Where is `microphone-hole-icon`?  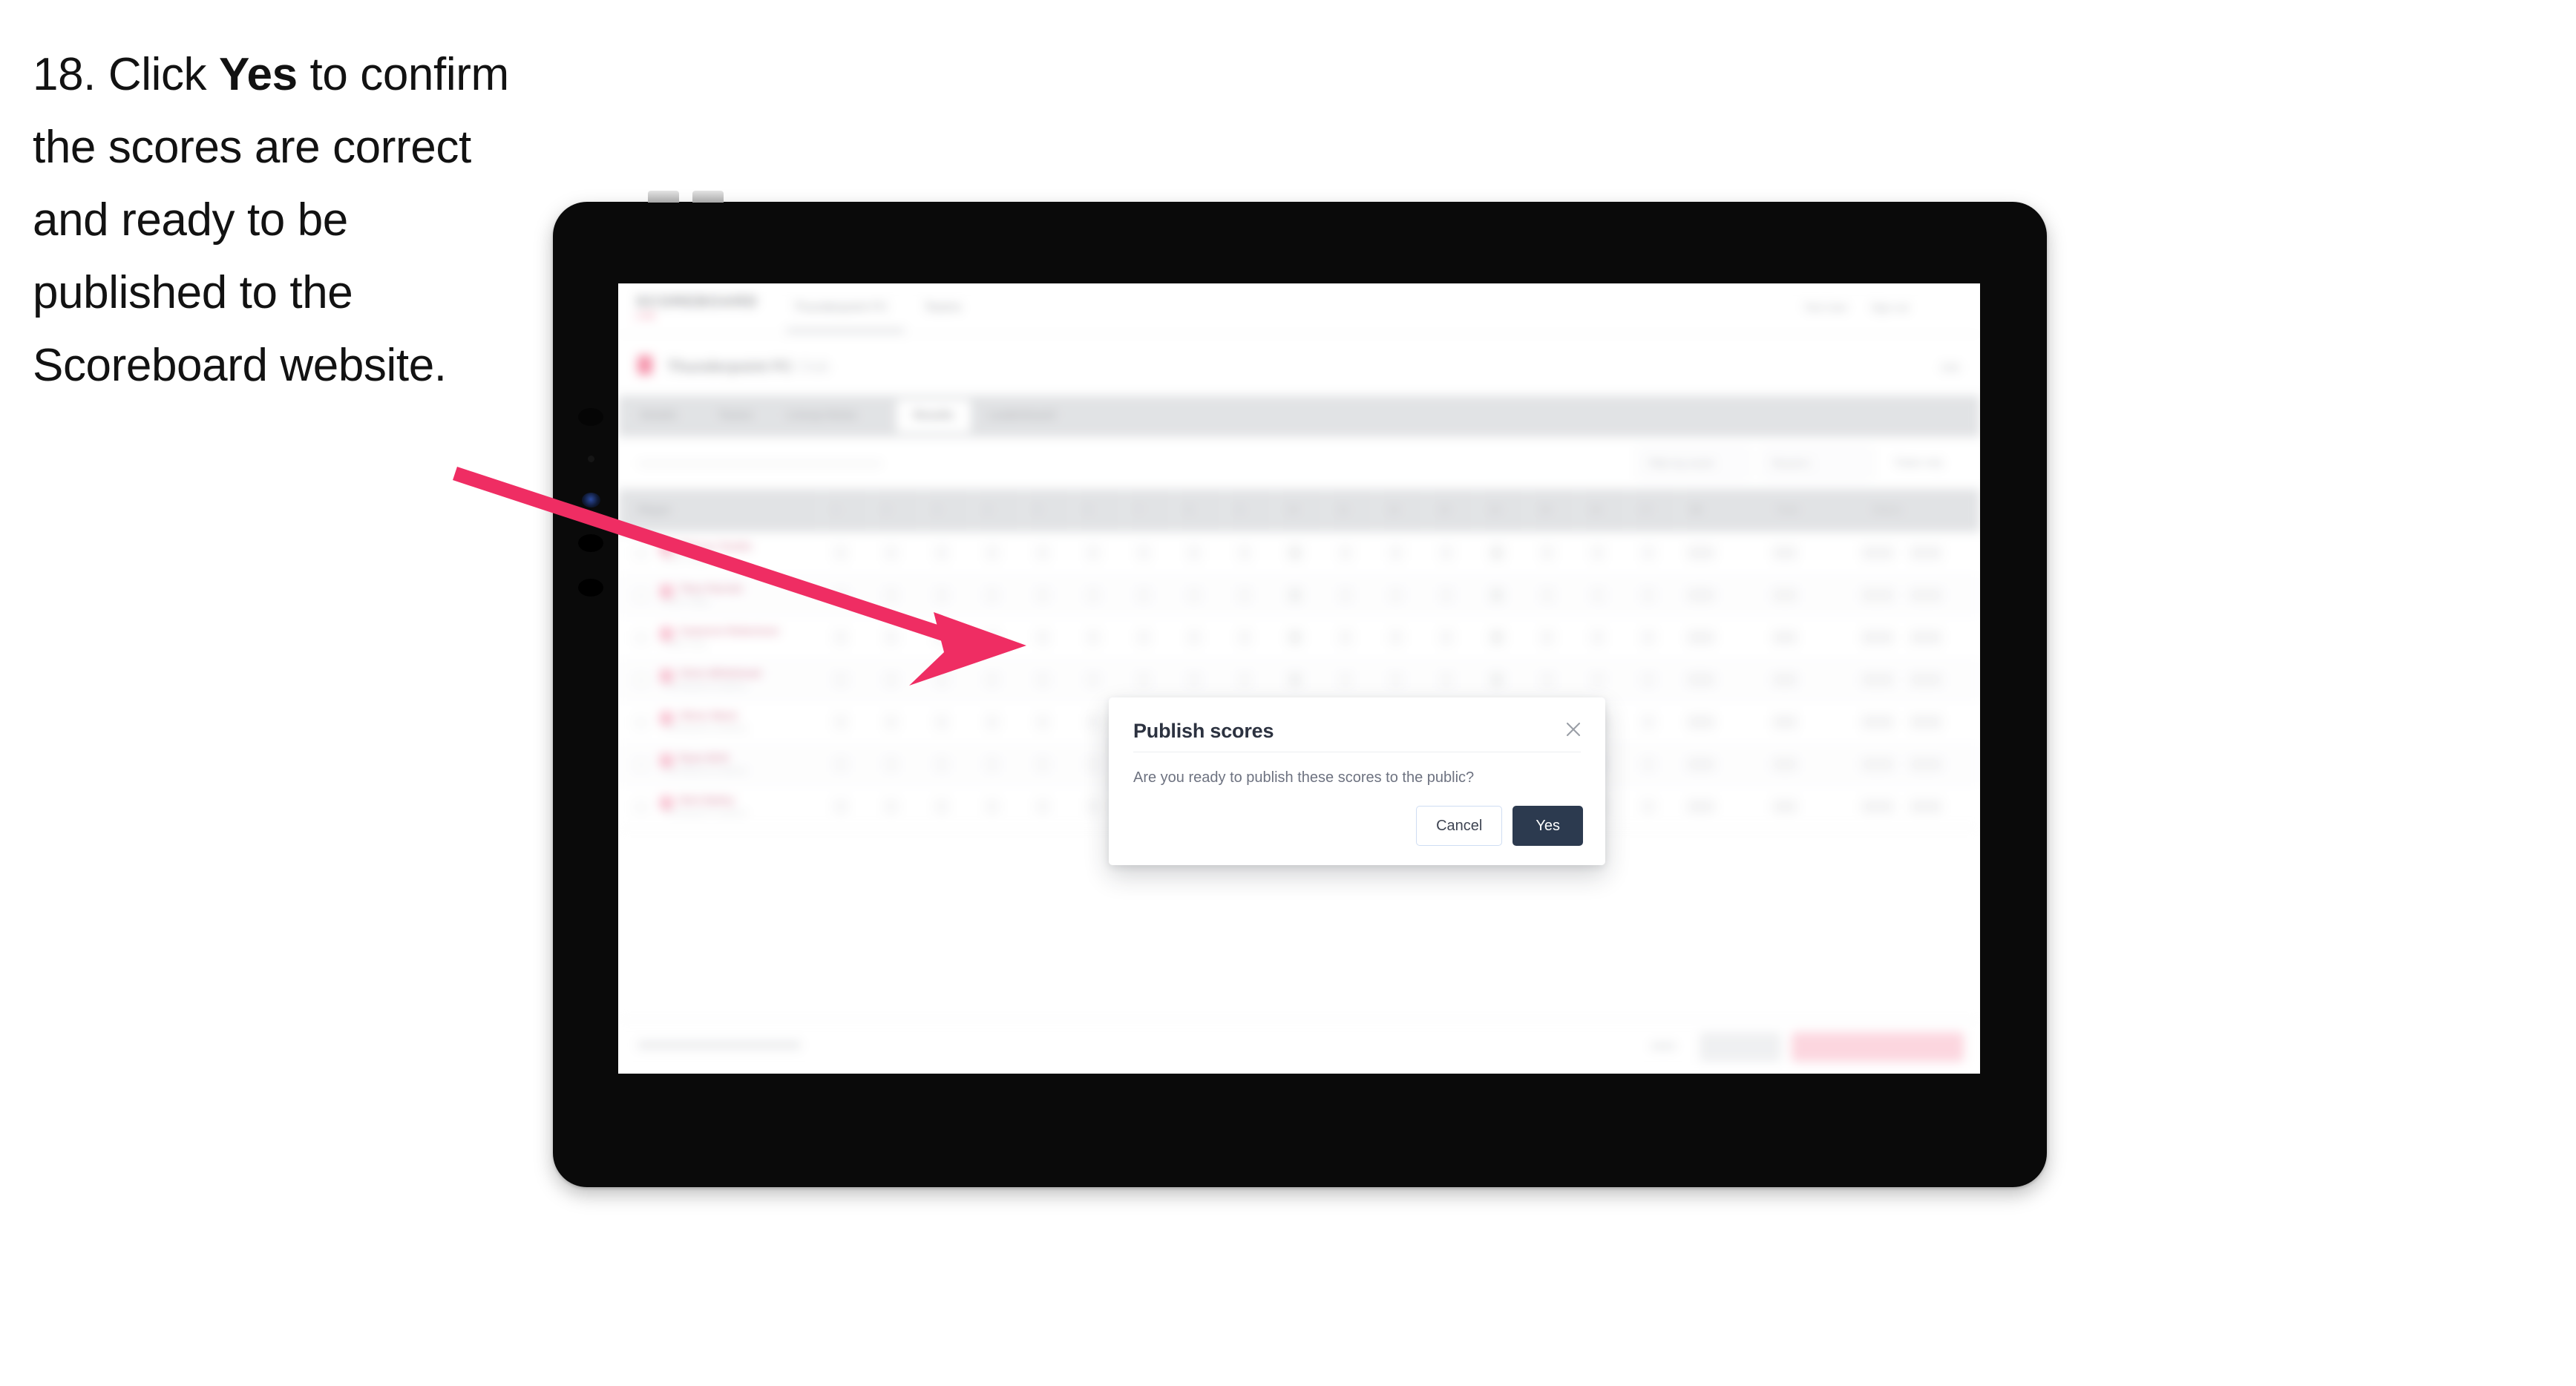 microphone-hole-icon is located at coordinates (591, 588).